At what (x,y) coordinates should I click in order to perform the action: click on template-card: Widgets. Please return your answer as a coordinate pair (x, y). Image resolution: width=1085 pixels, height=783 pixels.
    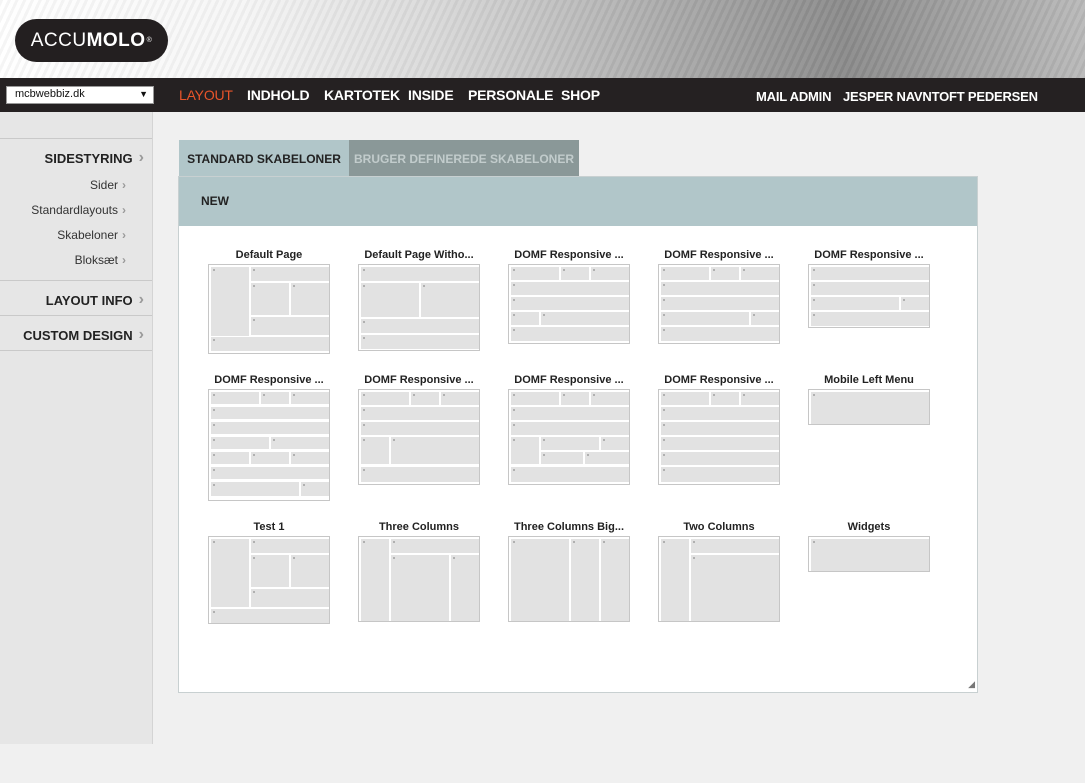
    Looking at the image, I should click on (854, 546).